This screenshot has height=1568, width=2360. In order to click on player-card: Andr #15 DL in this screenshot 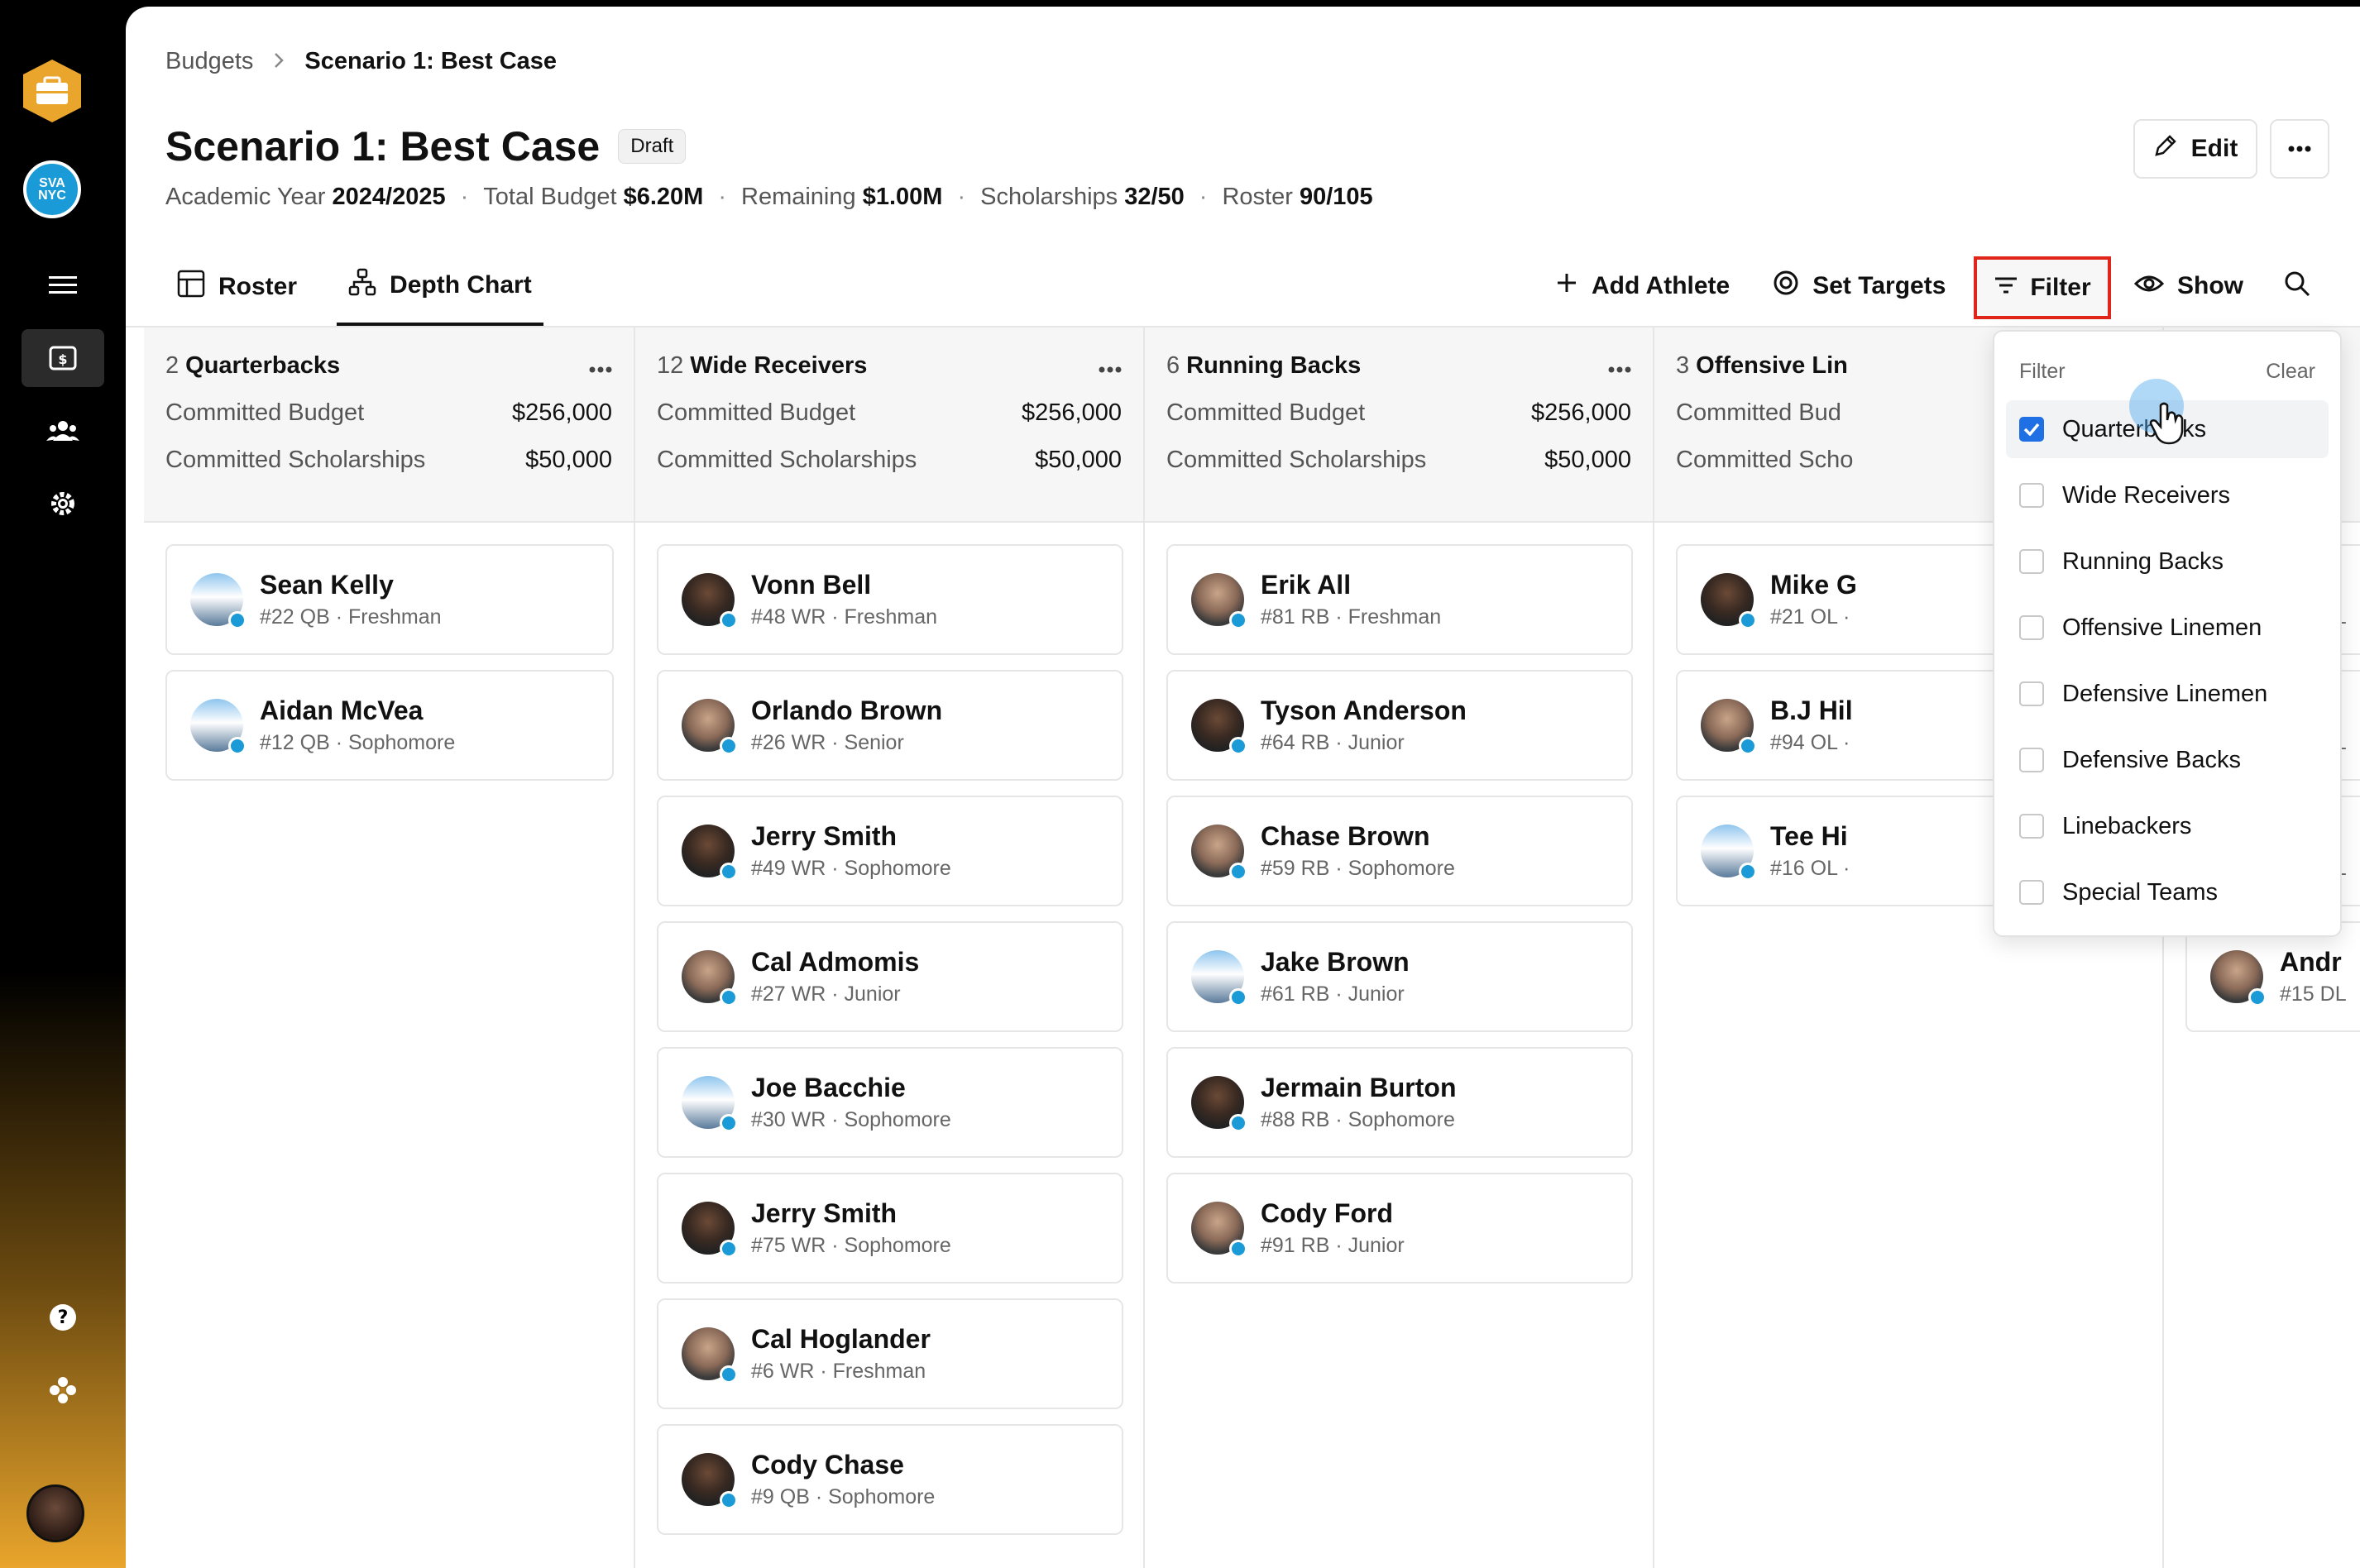, I will do `click(2272, 976)`.